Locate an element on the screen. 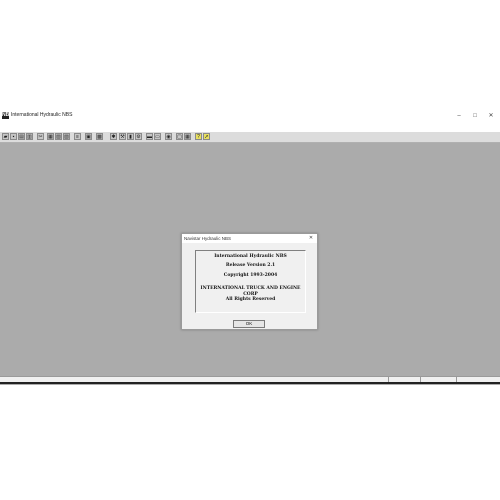  open-folder-icon: ▰ is located at coordinates (5, 137).